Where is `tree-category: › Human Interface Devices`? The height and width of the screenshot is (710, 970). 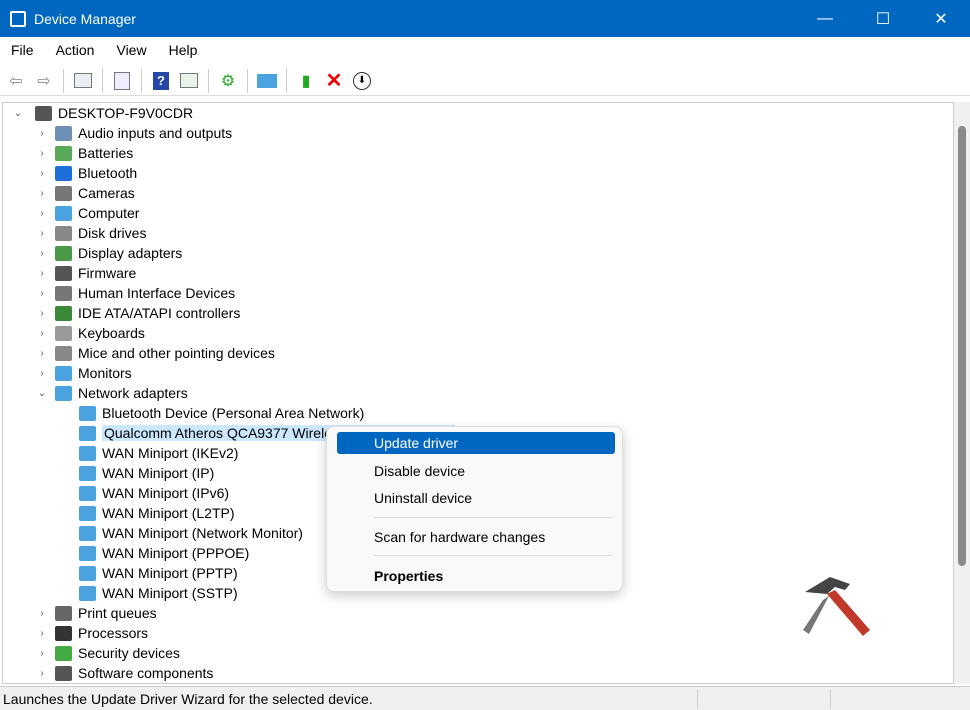 tree-category: › Human Interface Devices is located at coordinates (138, 293).